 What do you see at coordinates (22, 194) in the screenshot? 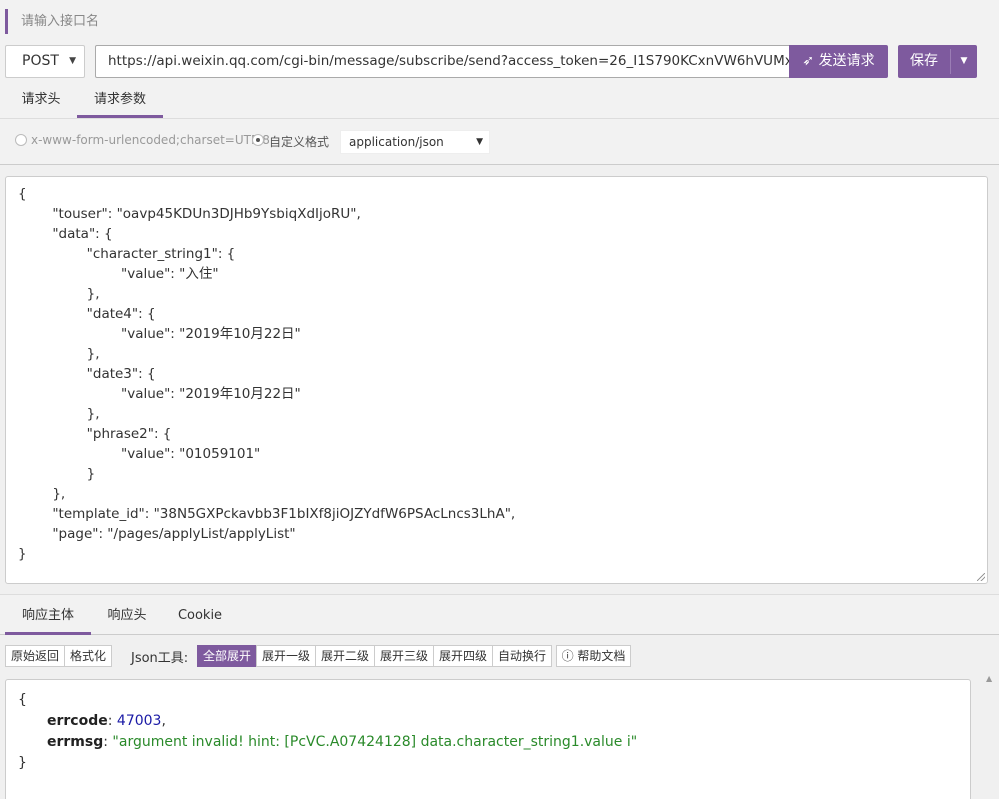
I see `body-line: {` at bounding box center [22, 194].